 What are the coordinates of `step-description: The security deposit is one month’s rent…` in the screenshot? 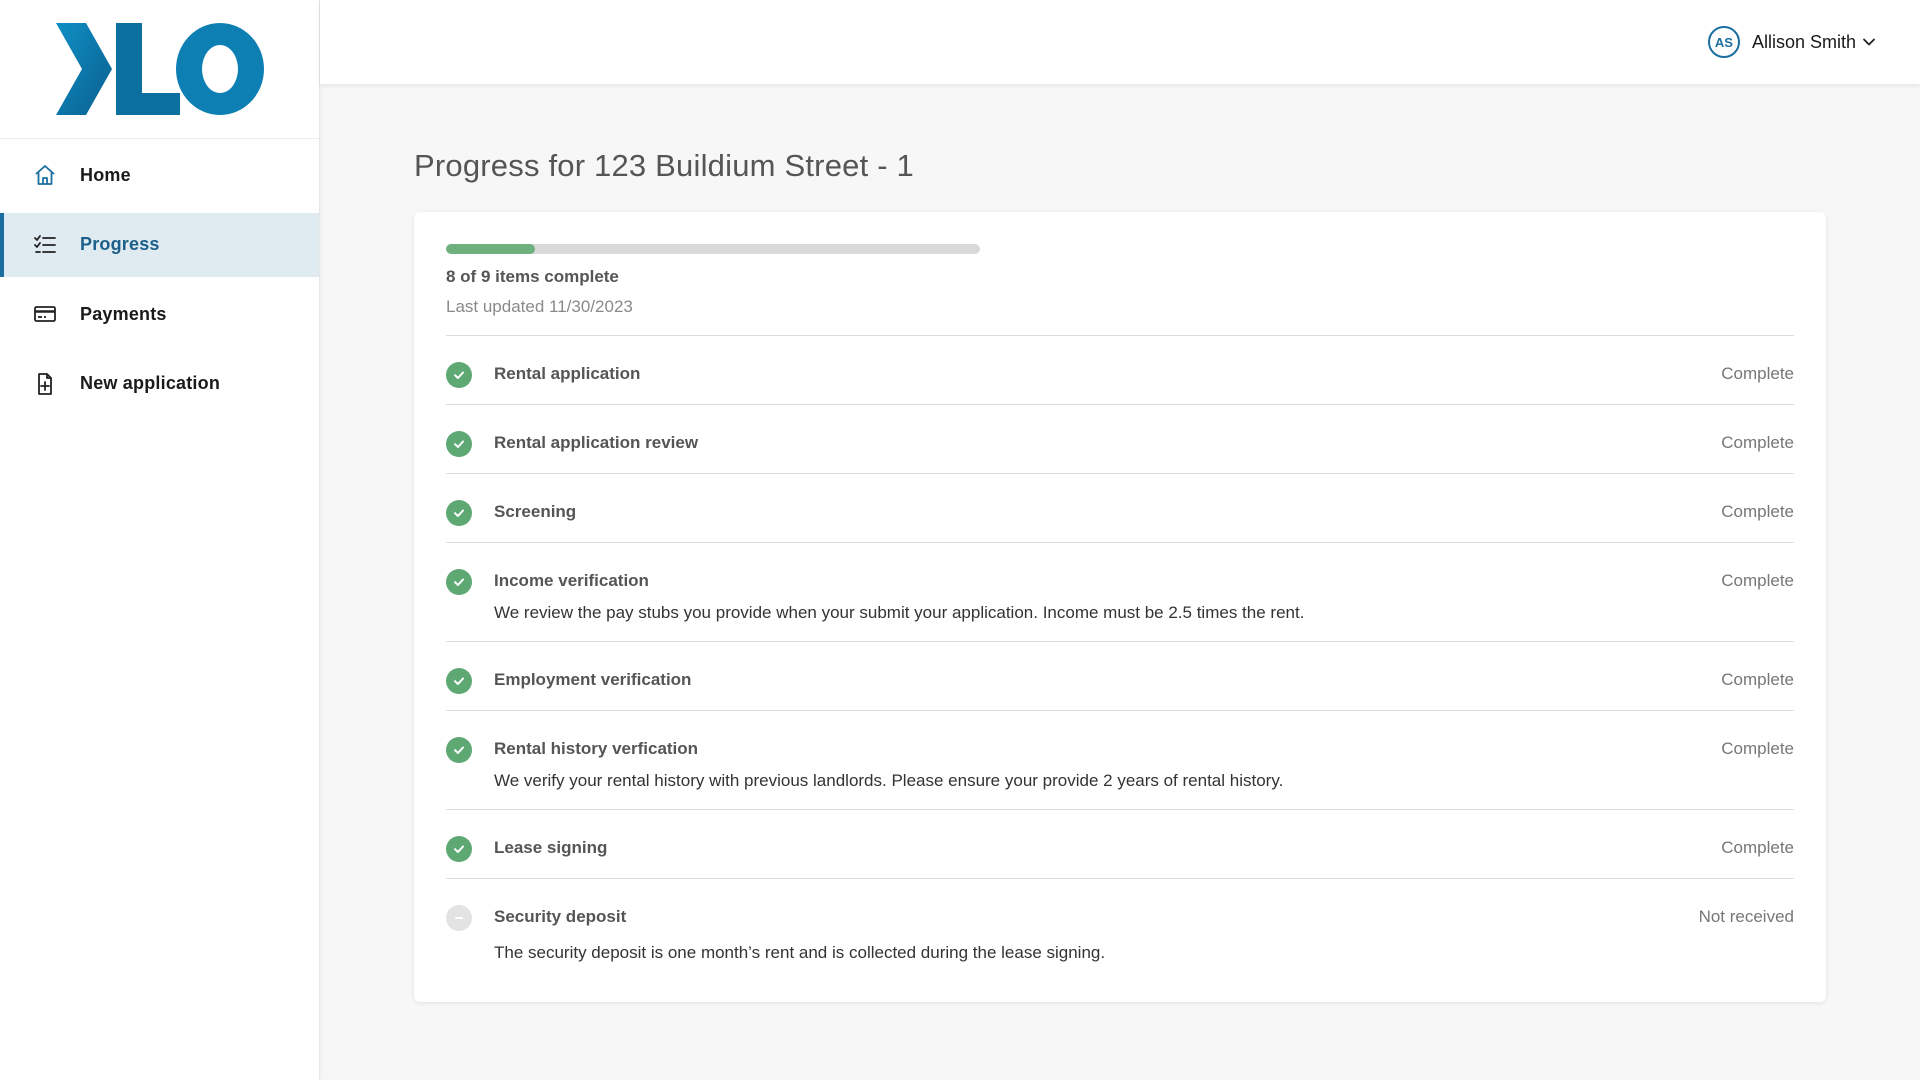 It's located at (800, 952).